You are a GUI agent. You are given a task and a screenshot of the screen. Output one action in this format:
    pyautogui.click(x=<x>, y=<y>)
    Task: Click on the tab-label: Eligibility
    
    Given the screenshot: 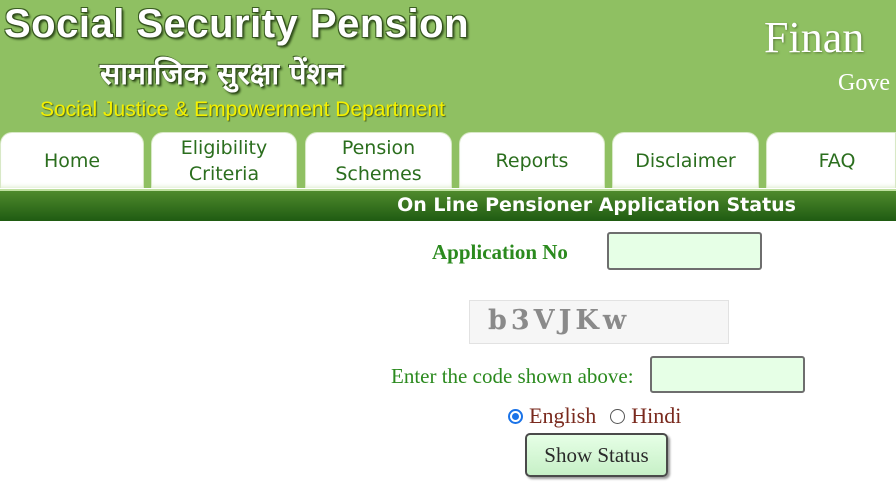 What is the action you would take?
    pyautogui.click(x=224, y=147)
    